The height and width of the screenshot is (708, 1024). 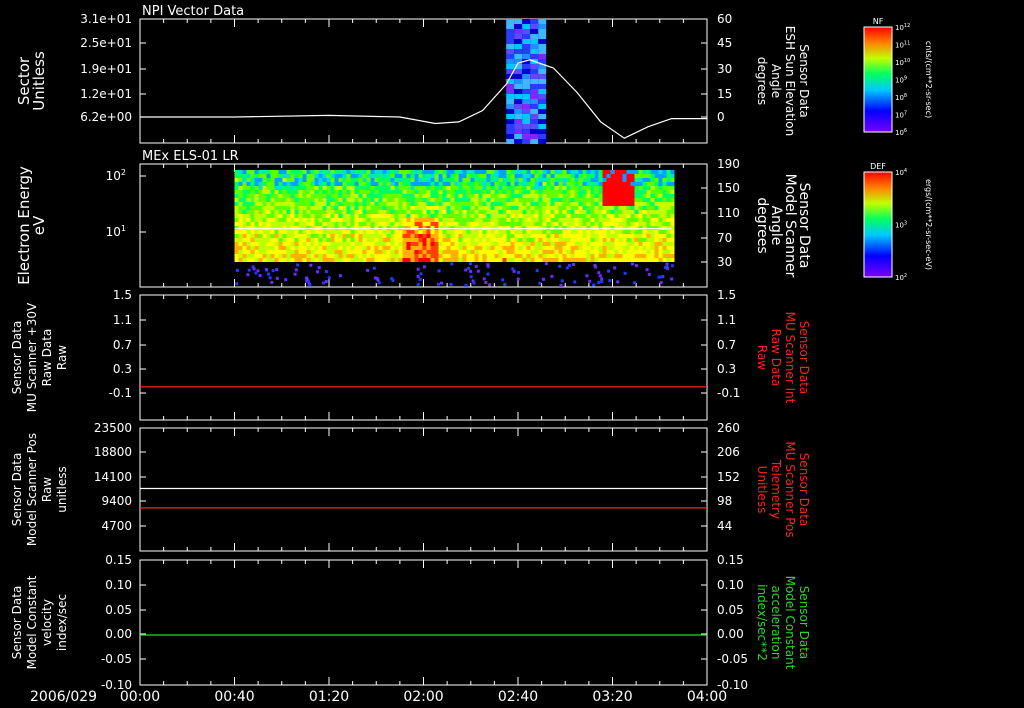 What do you see at coordinates (804, 81) in the screenshot?
I see `right-axis-label: Sensor Data` at bounding box center [804, 81].